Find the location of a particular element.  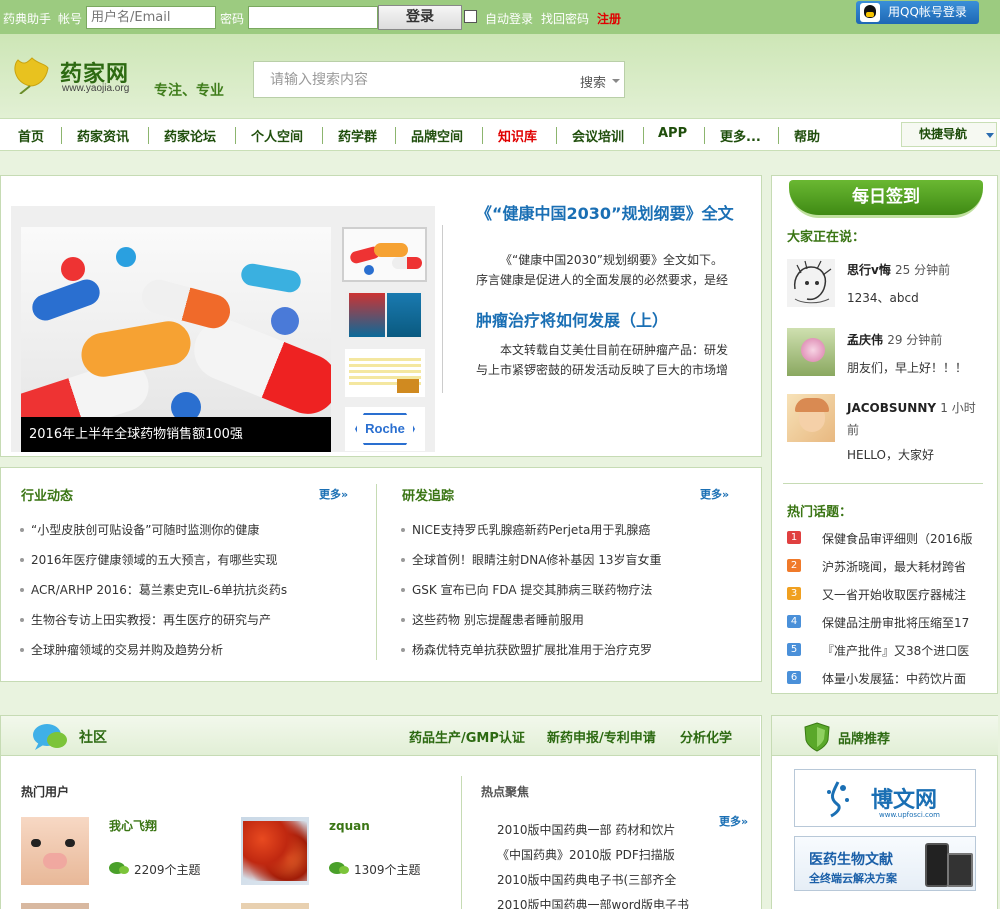

hot-users-title: 热门用户 is located at coordinates (45, 792).